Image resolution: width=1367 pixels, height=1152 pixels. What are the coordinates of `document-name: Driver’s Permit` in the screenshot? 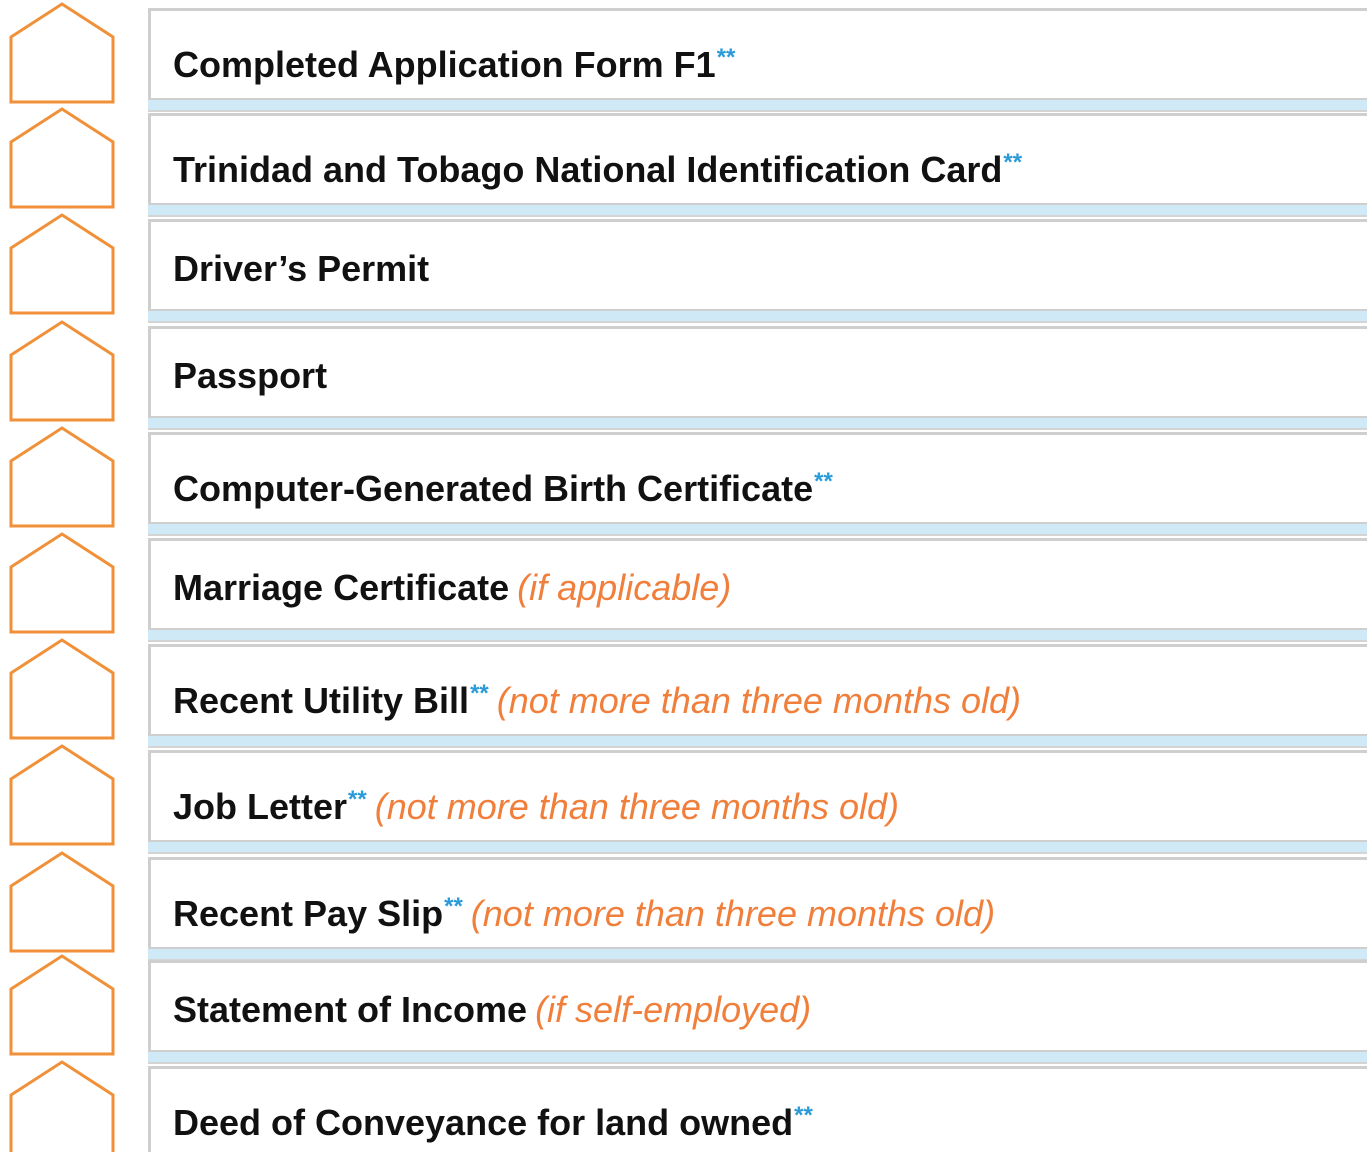 It's located at (301, 268).